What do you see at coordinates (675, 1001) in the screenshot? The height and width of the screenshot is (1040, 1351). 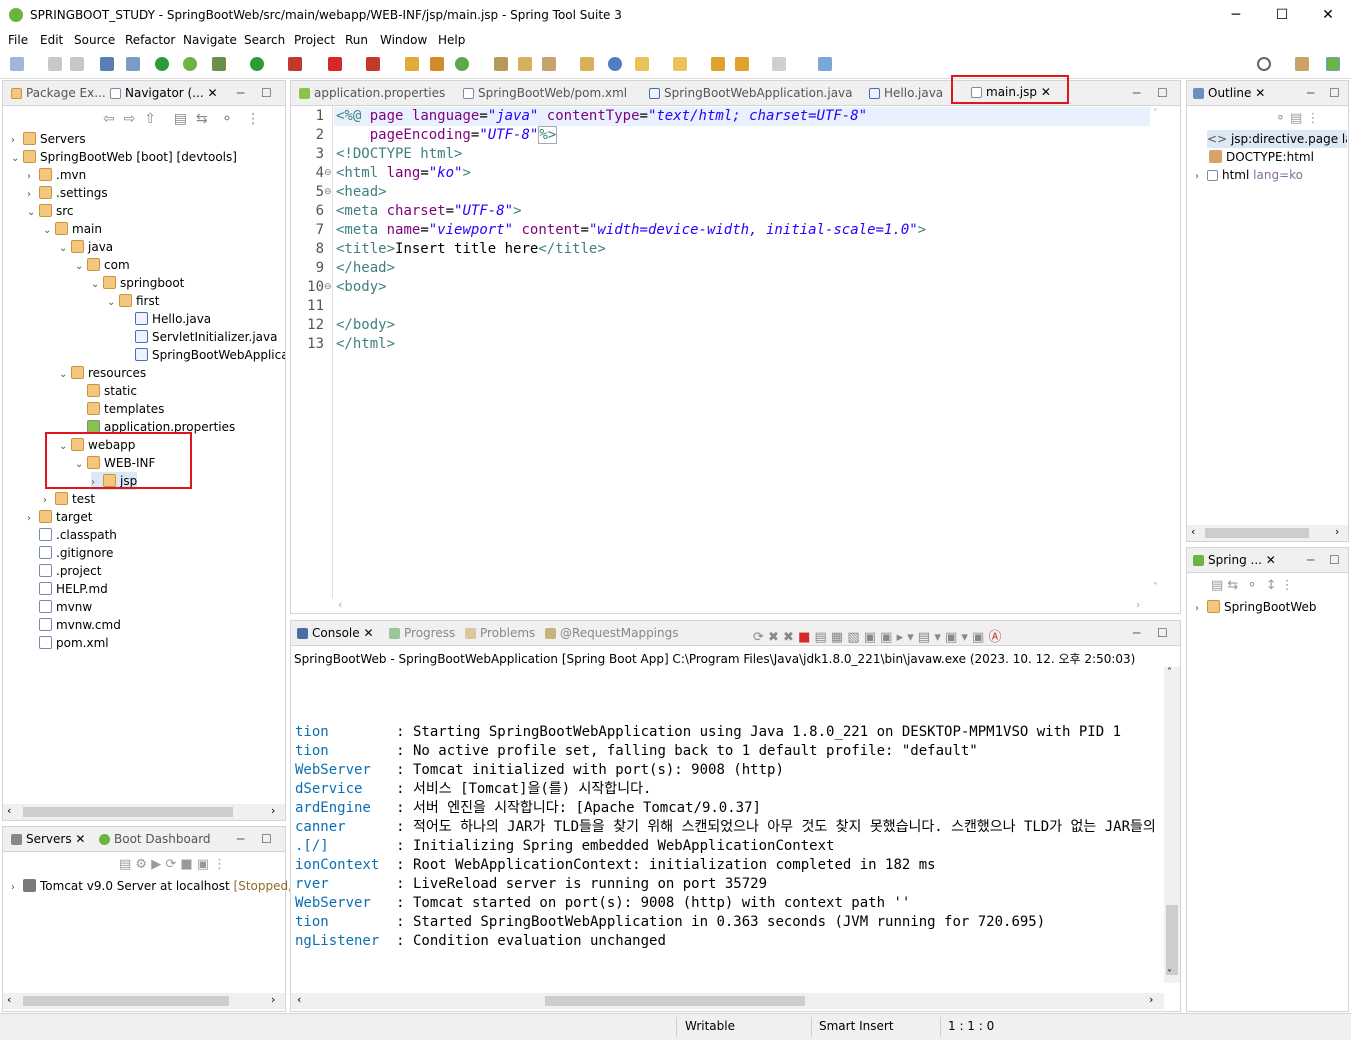 I see `console-h-scroll-thumb` at bounding box center [675, 1001].